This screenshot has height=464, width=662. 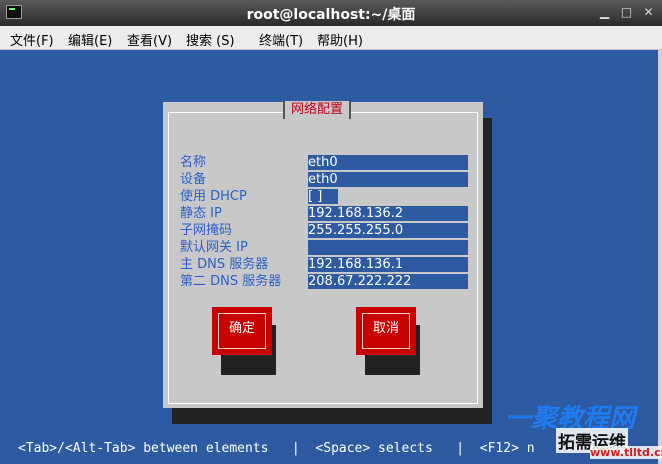 I want to click on menu-bar: 文件(F) 编辑(E) 查看(V) 搜索 (S) 终端(T) 帮助(H), so click(x=331, y=38).